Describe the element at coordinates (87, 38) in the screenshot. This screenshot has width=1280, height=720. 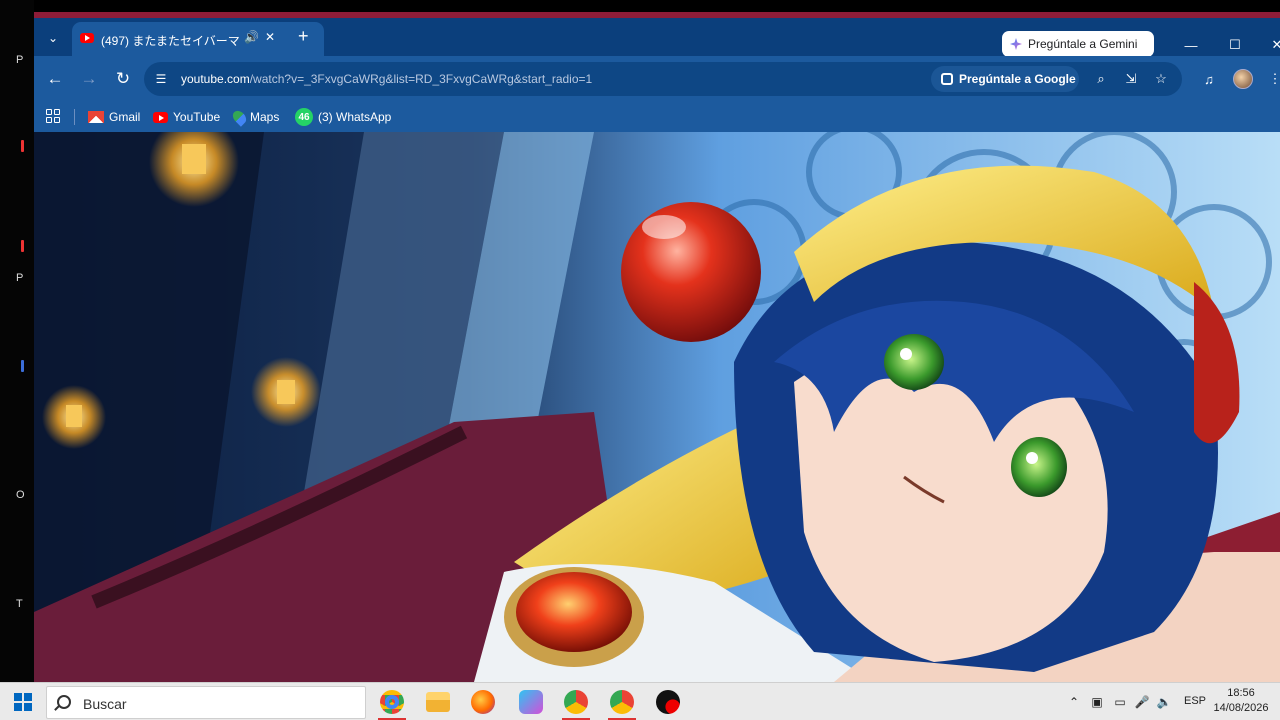
I see `youtube-favicon-icon` at that location.